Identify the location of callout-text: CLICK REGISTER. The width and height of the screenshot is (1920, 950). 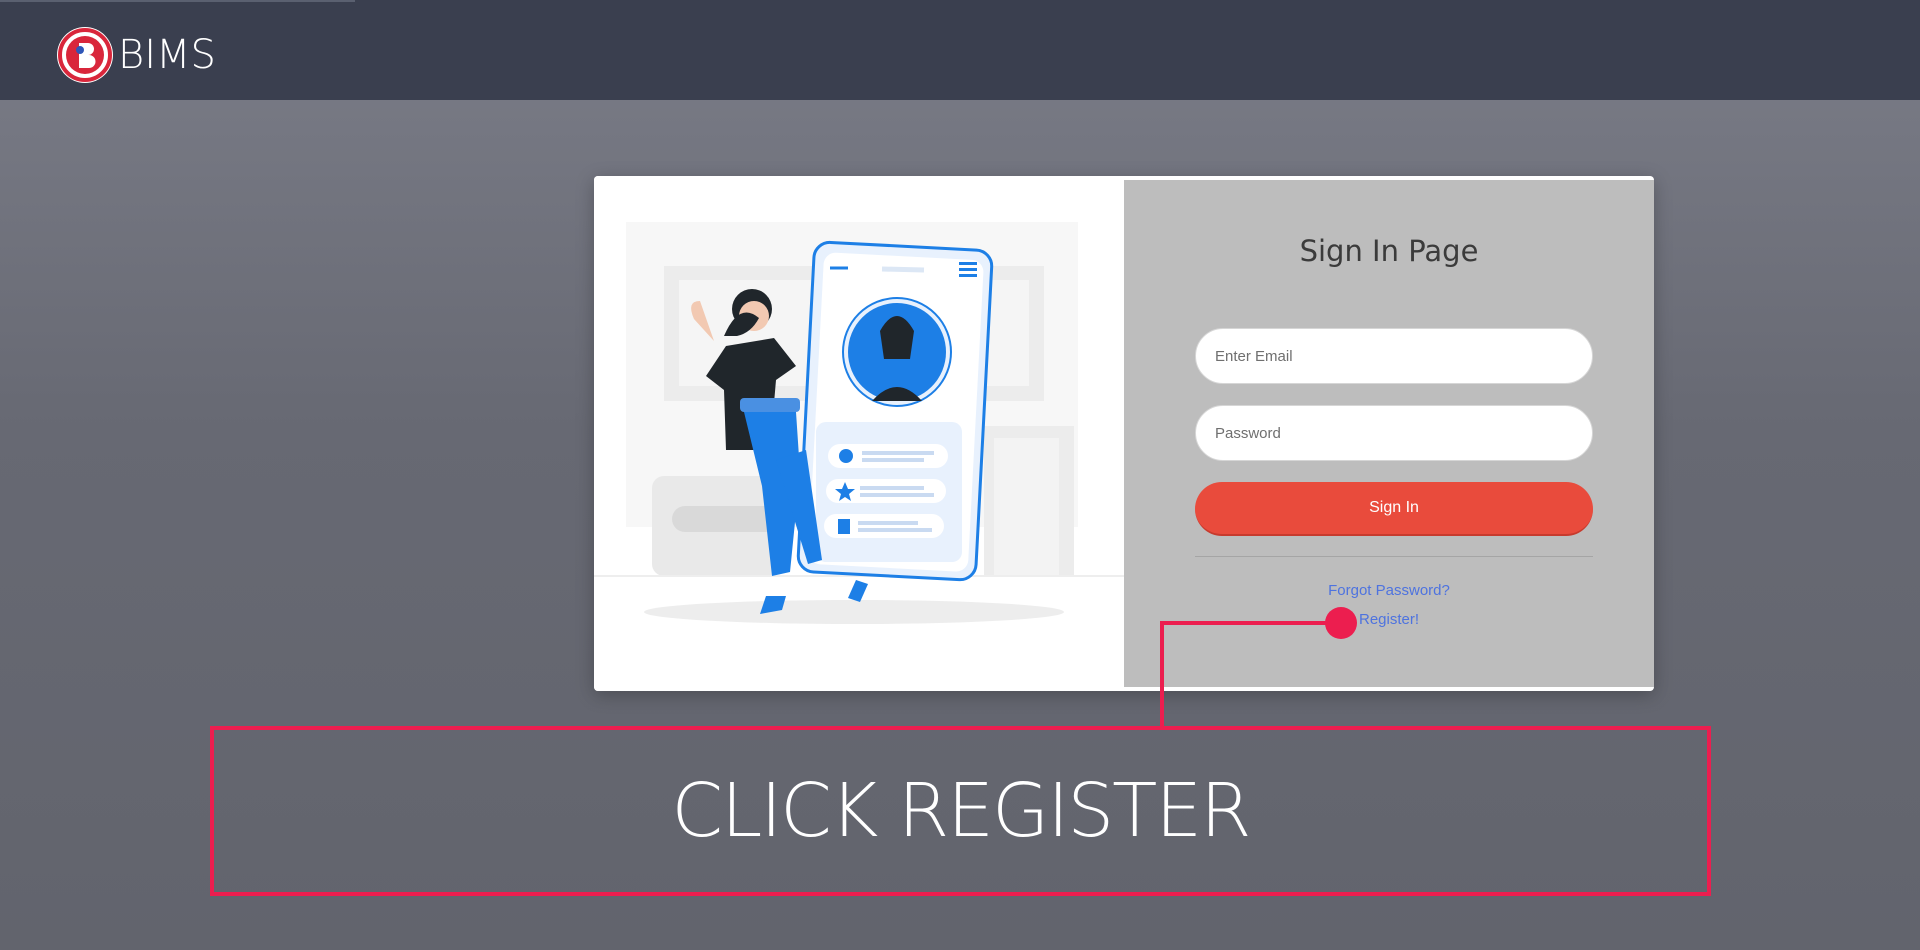
(961, 811).